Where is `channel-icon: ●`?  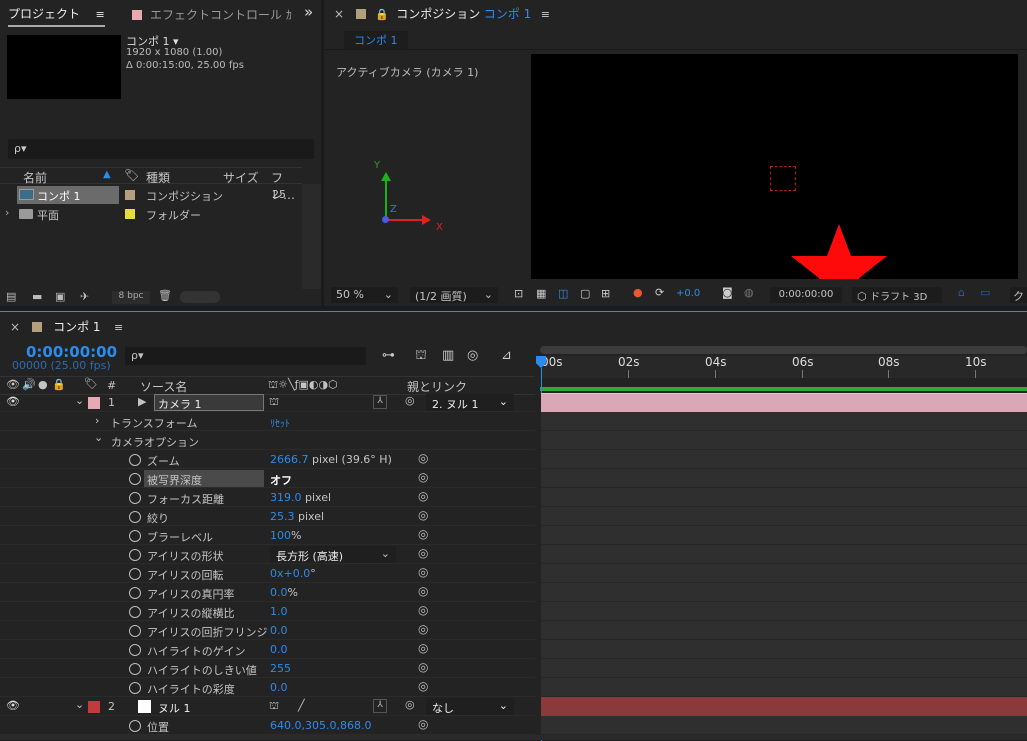 channel-icon: ● is located at coordinates (638, 292).